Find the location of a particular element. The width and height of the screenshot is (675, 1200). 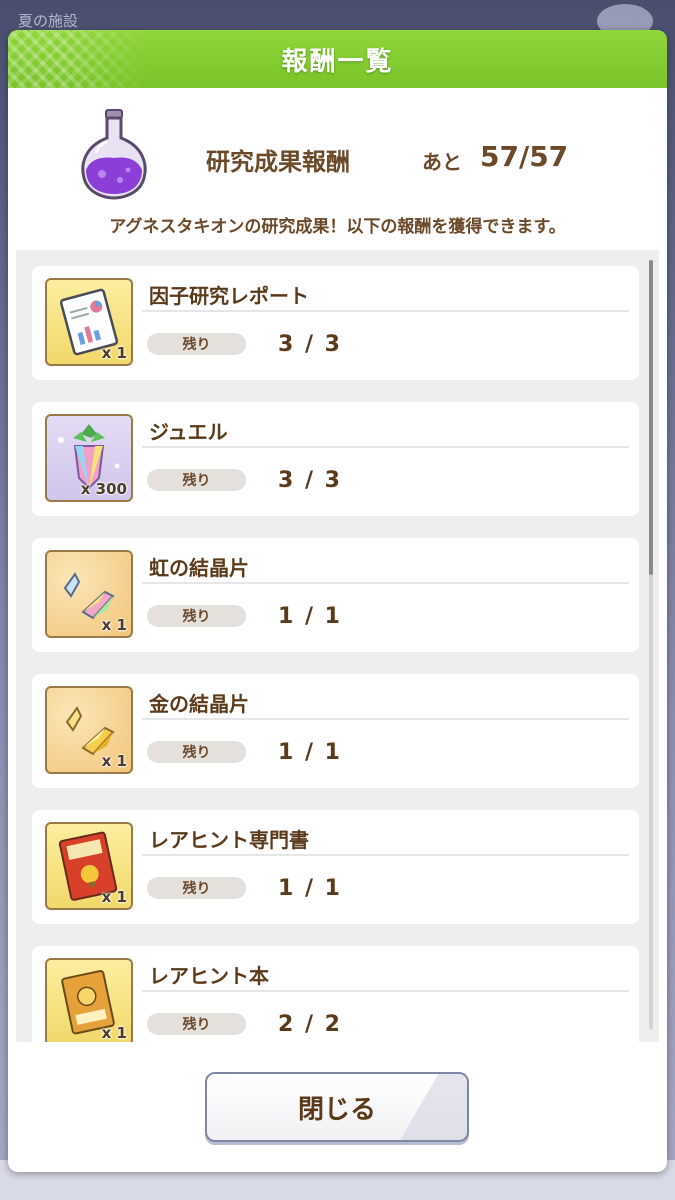

item-name: レアヒント本 is located at coordinates (209, 976).